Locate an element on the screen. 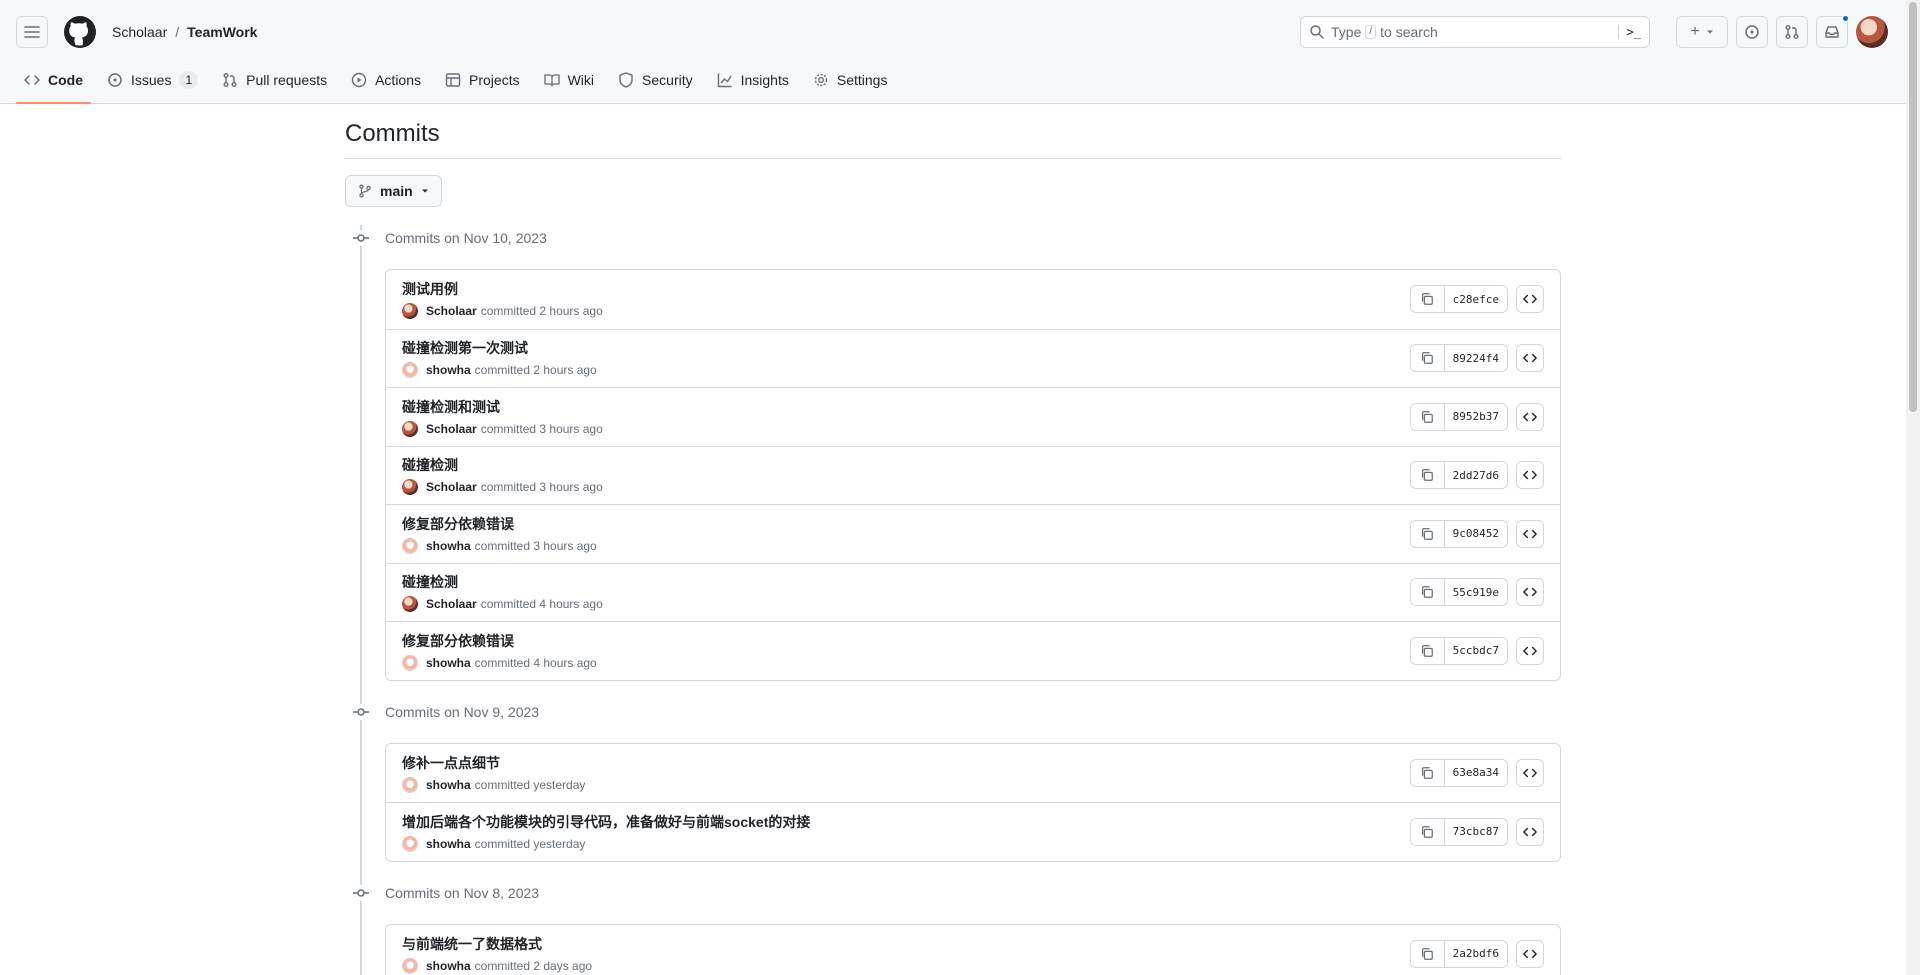  tab-wiki: Wiki is located at coordinates (569, 80).